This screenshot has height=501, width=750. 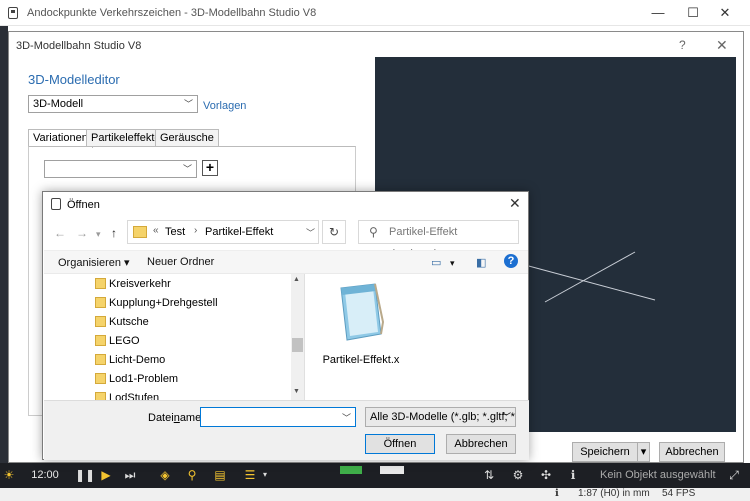 I want to click on up-arrow-icon: ↑, so click(x=114, y=233).